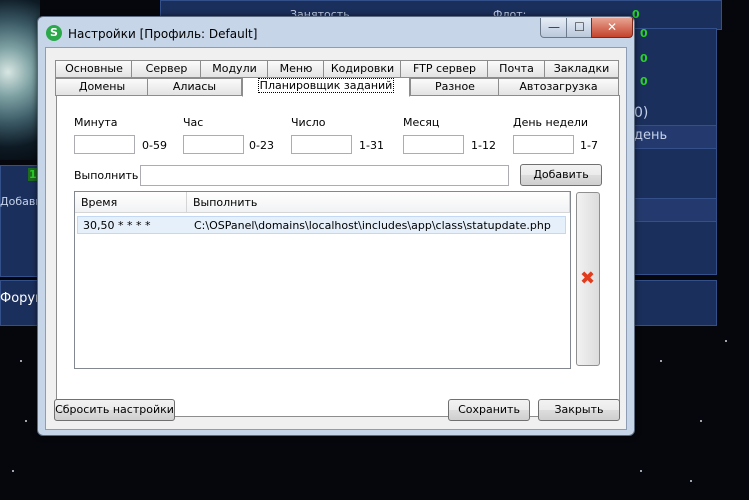 The width and height of the screenshot is (749, 500). What do you see at coordinates (20, 221) in the screenshot?
I see `bg-left-panel` at bounding box center [20, 221].